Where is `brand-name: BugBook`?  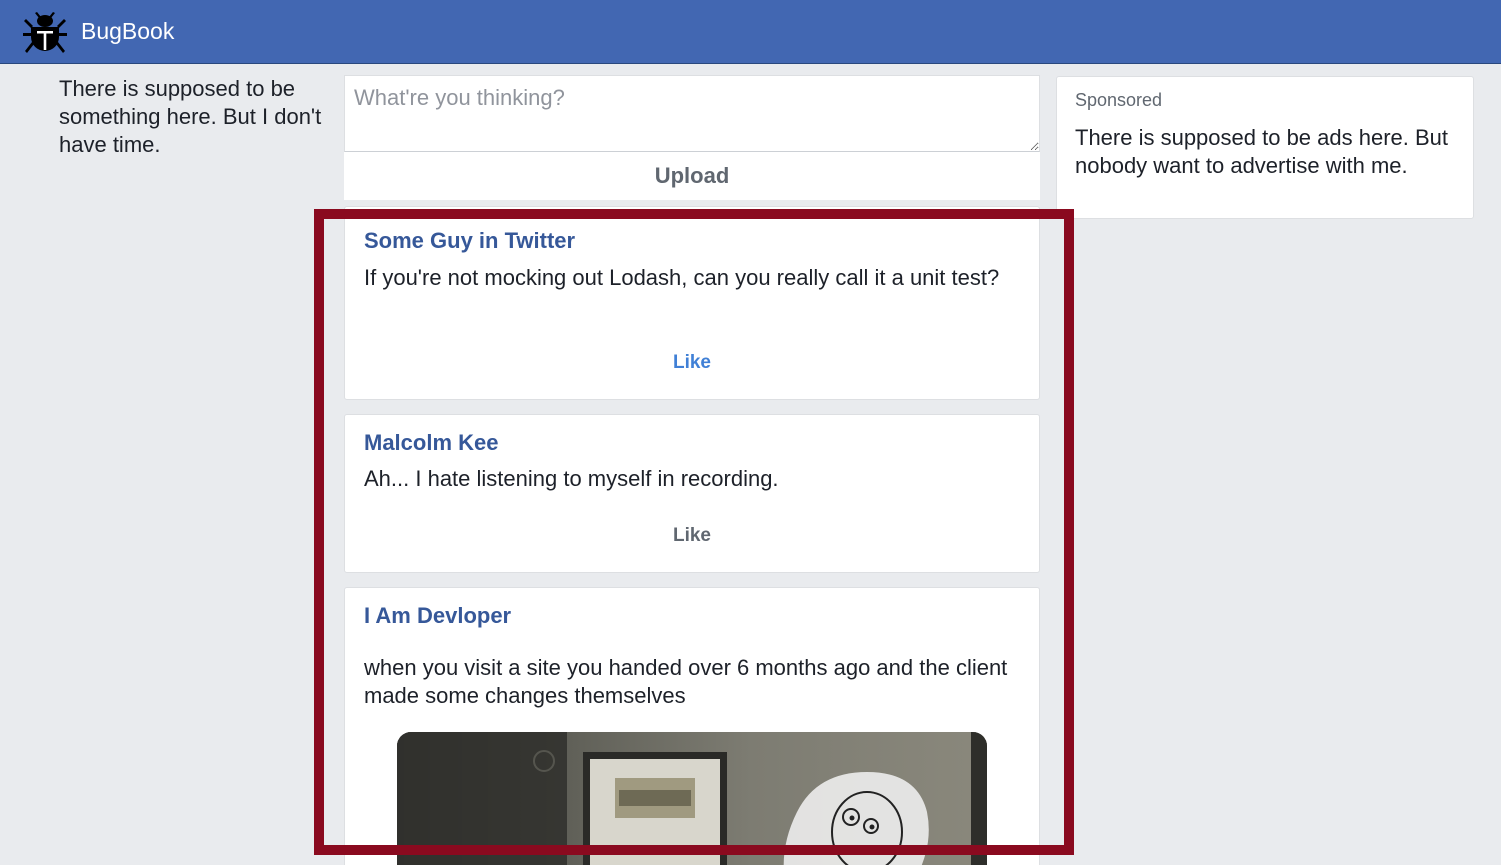 brand-name: BugBook is located at coordinates (127, 31).